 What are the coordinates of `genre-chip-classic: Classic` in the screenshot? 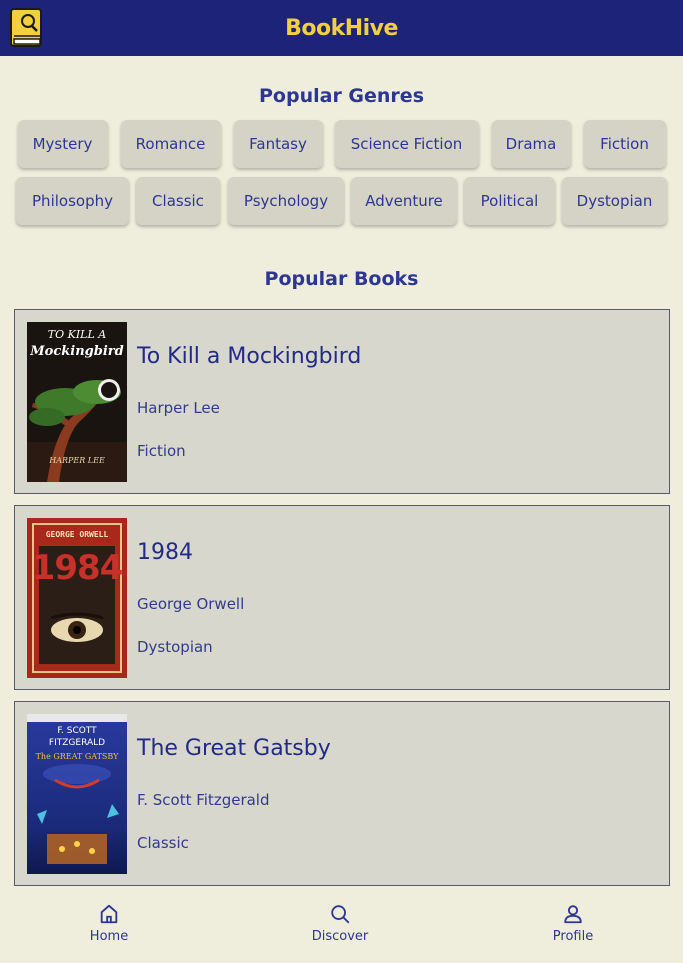 It's located at (178, 201).